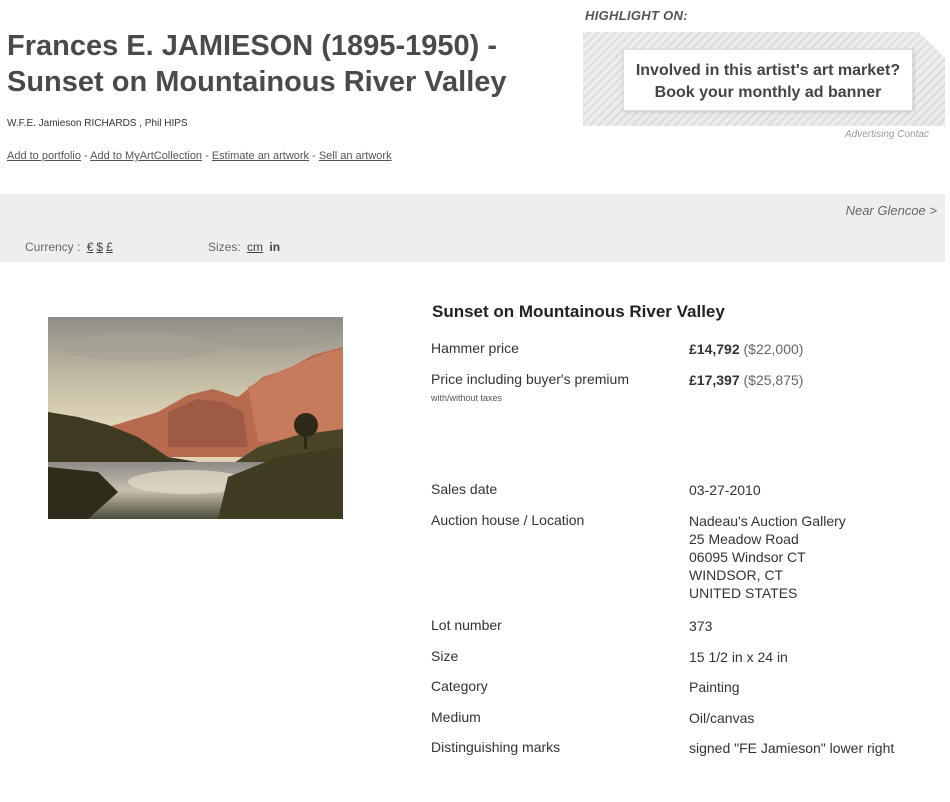 This screenshot has height=802, width=950. What do you see at coordinates (773, 380) in the screenshot?
I see `premium-price-dollars: ($25,875)` at bounding box center [773, 380].